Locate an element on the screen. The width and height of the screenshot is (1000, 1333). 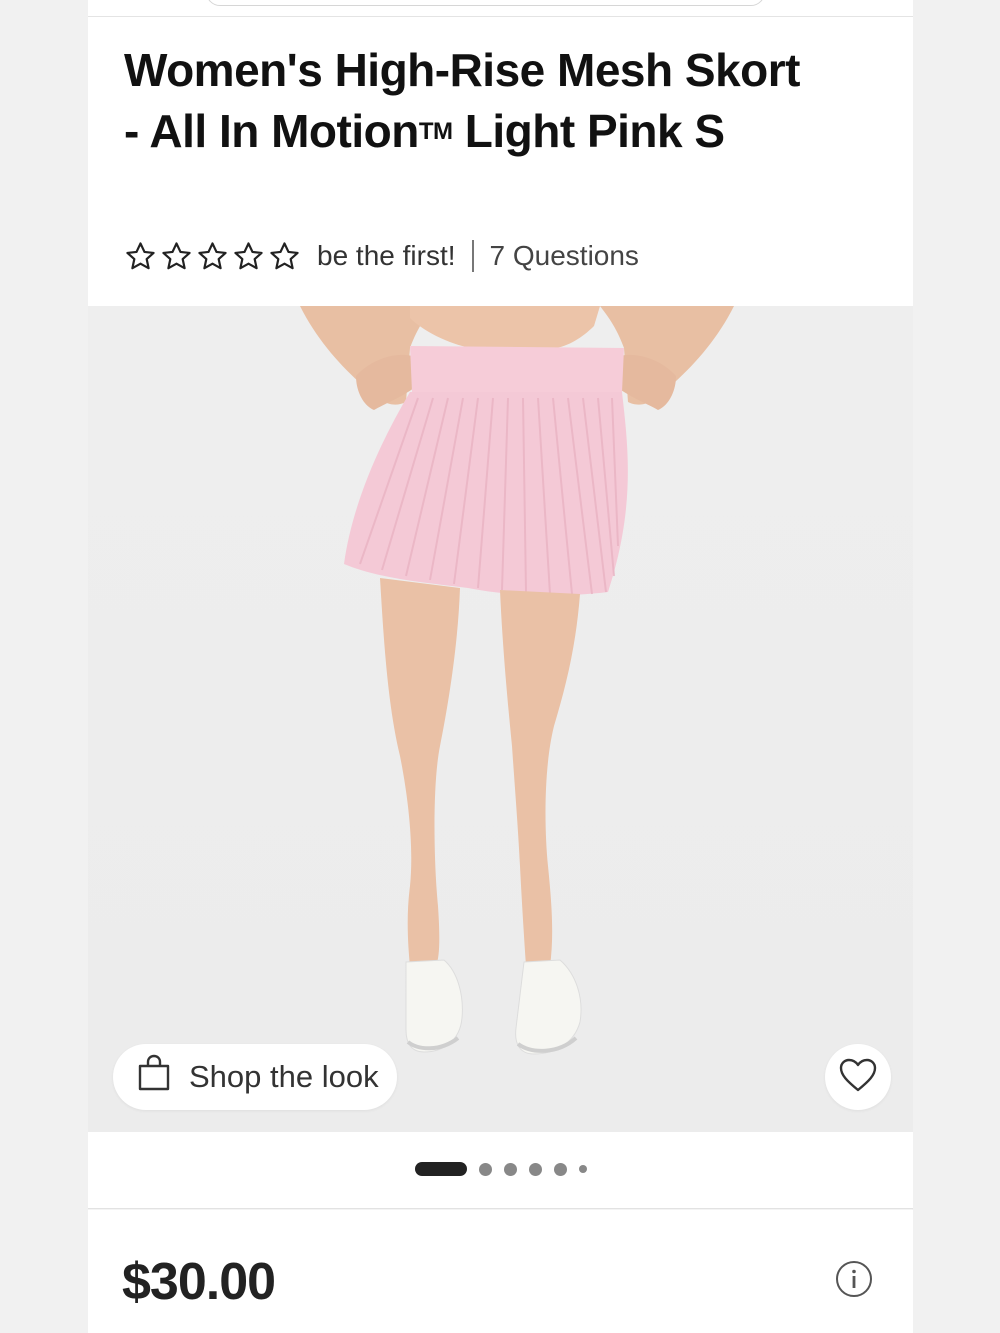
price-card: $30.00 is located at coordinates (500, 1271).